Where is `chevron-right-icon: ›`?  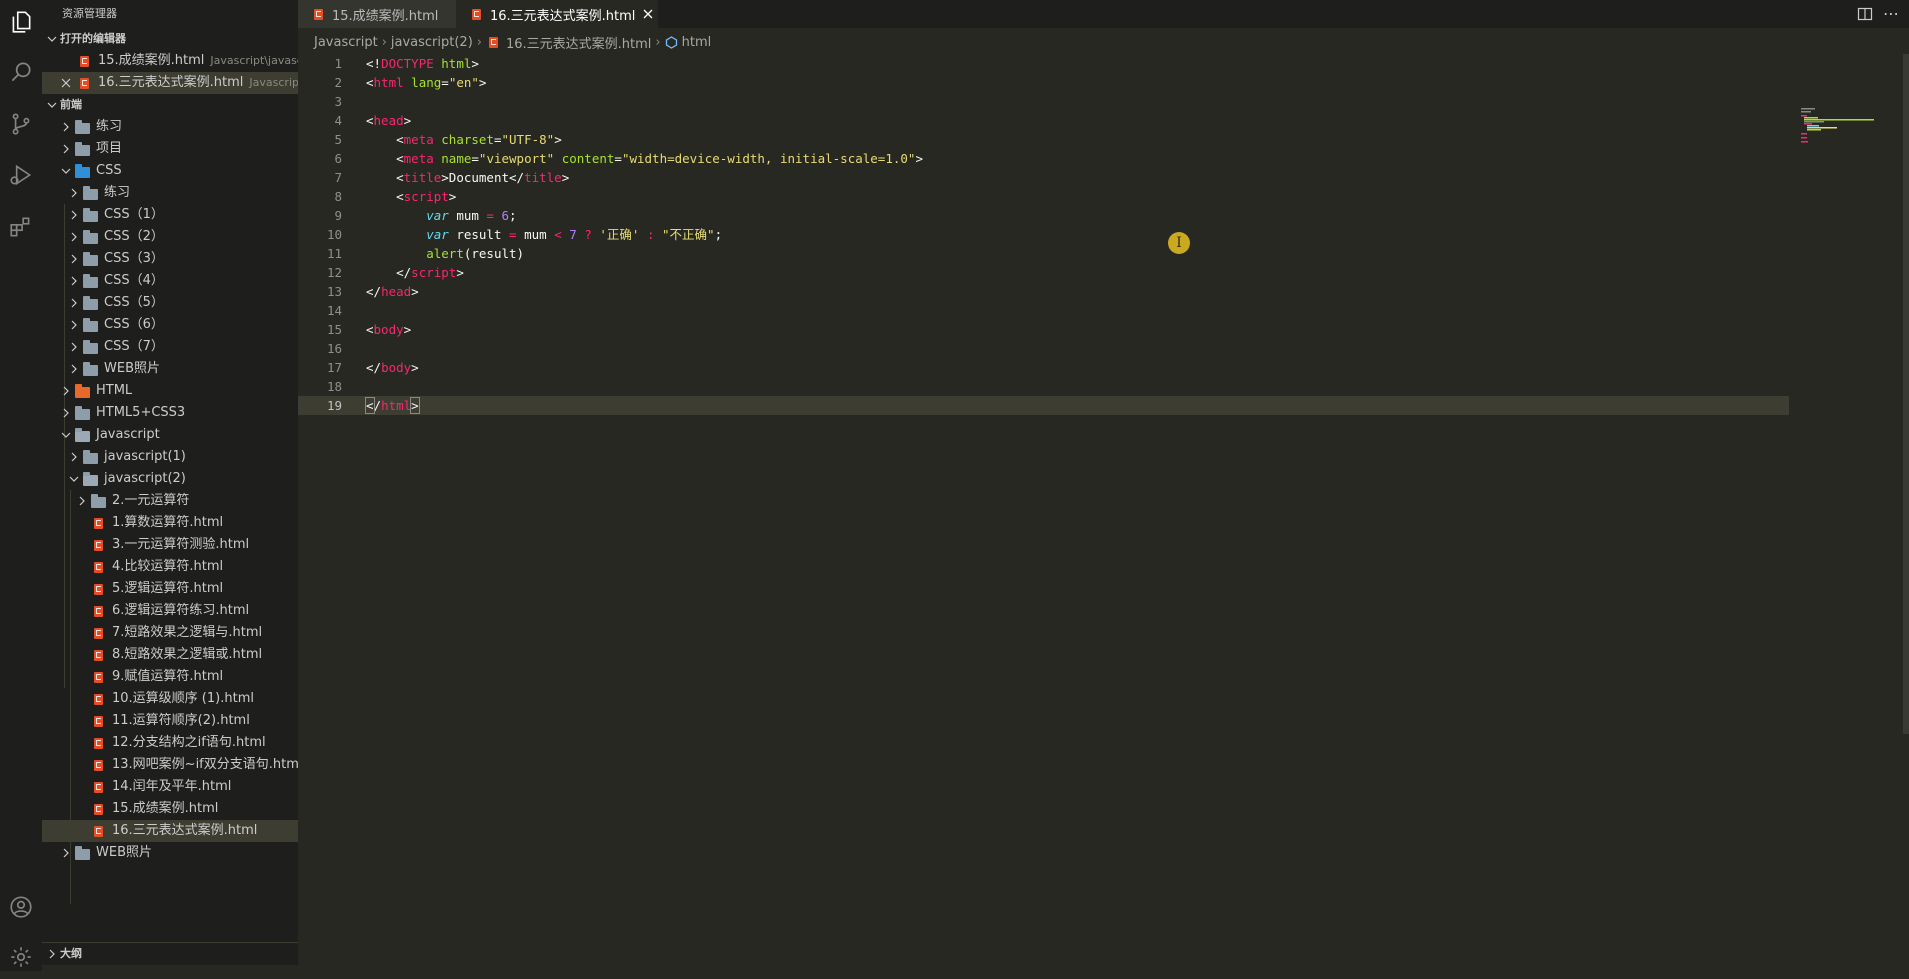 chevron-right-icon: › is located at coordinates (658, 42).